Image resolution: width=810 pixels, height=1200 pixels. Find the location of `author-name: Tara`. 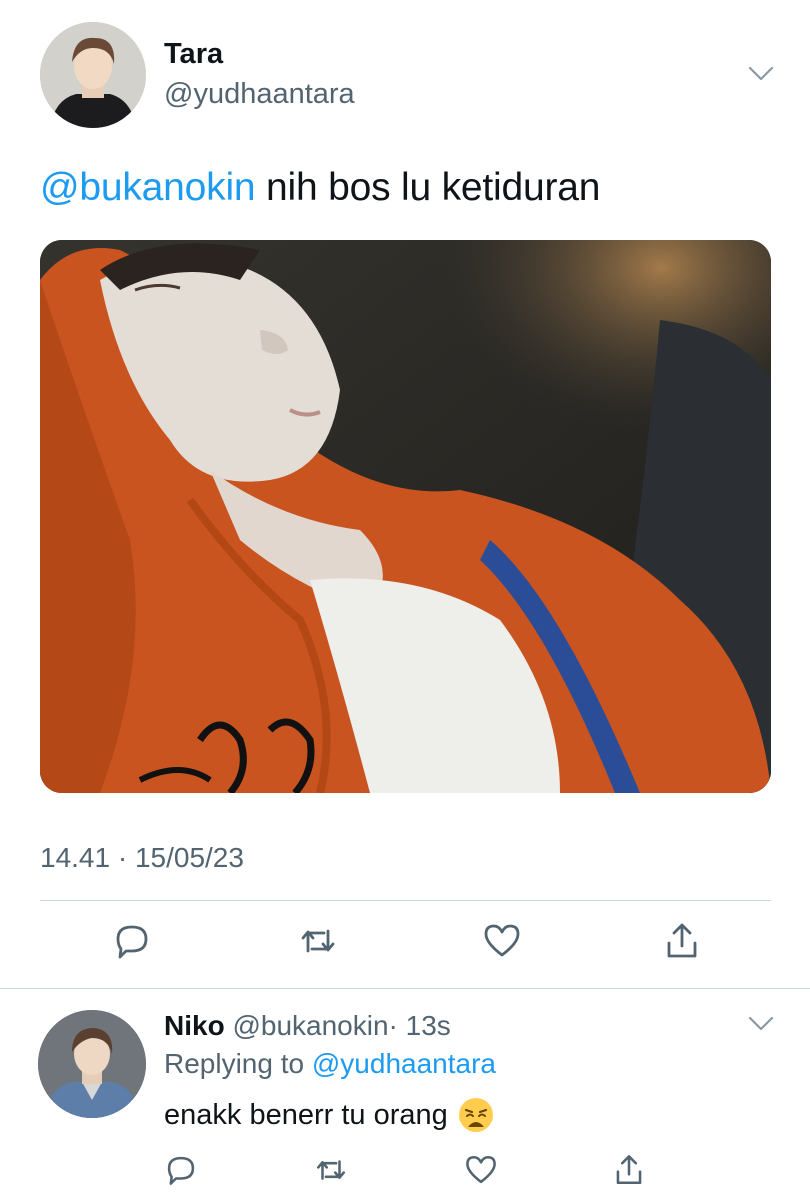

author-name: Tara is located at coordinates (193, 54).